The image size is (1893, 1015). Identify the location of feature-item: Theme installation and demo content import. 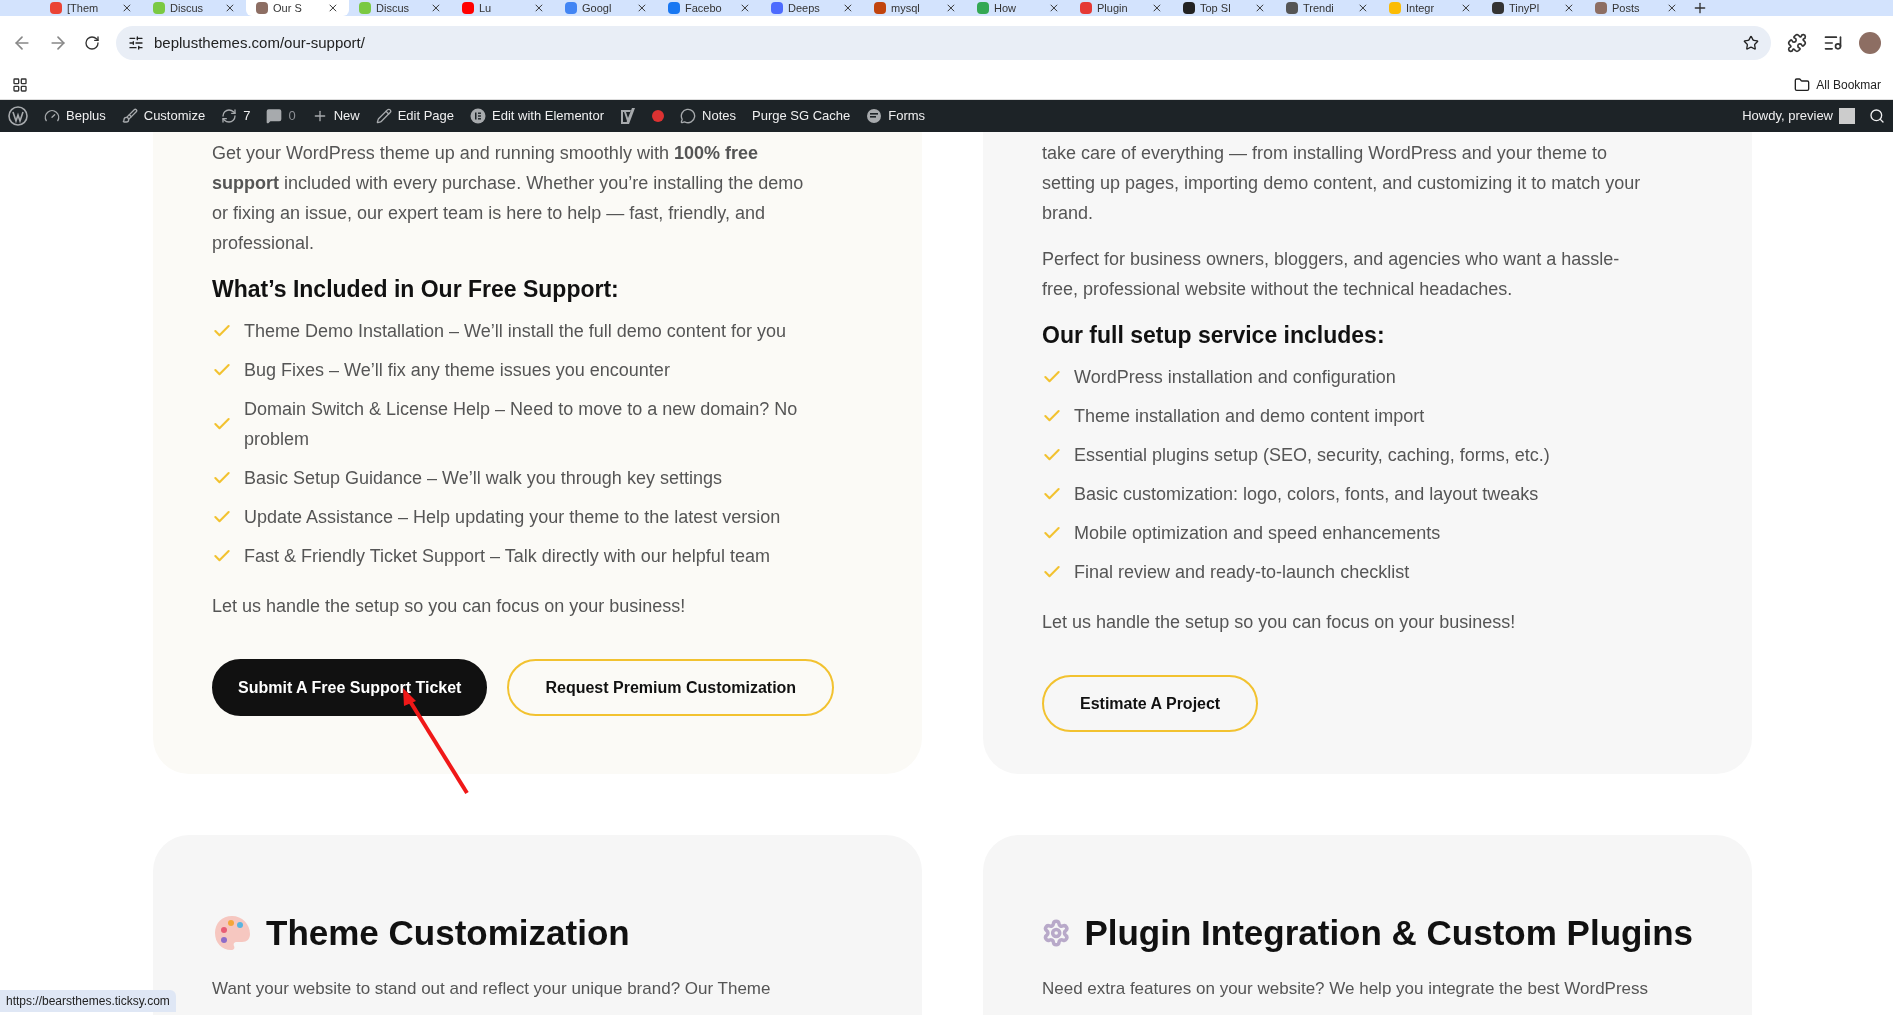
(1249, 416).